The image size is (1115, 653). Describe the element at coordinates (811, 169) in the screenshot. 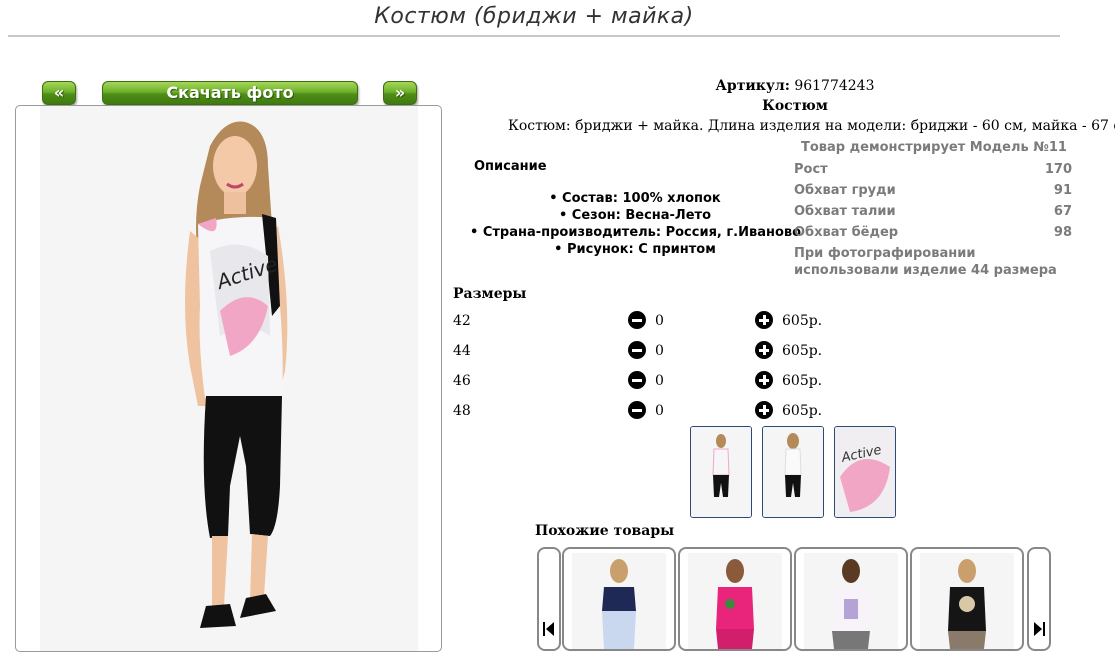

I see `model-row-label: Рост` at that location.